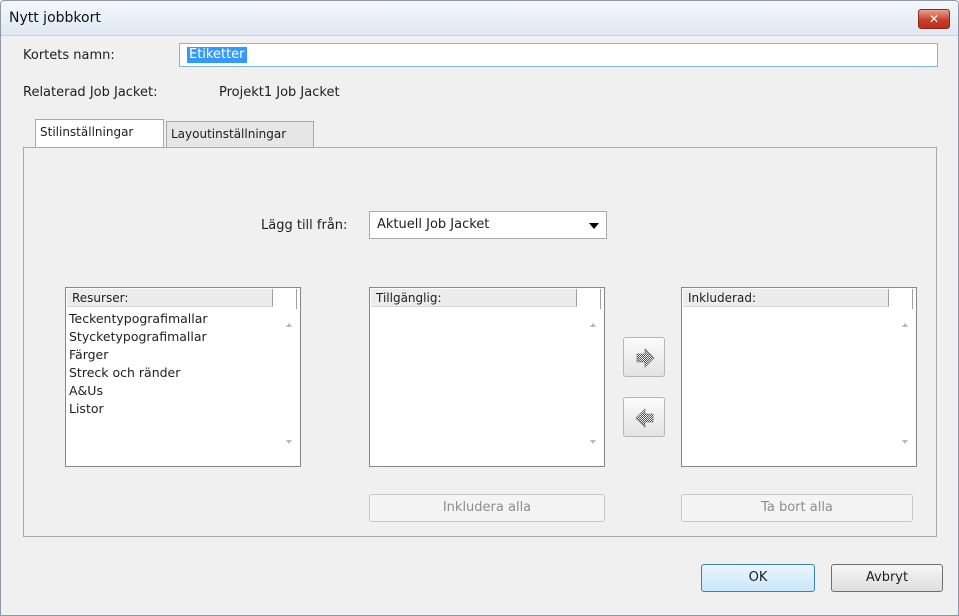  I want to click on resources-header: Resurser:, so click(170, 298).